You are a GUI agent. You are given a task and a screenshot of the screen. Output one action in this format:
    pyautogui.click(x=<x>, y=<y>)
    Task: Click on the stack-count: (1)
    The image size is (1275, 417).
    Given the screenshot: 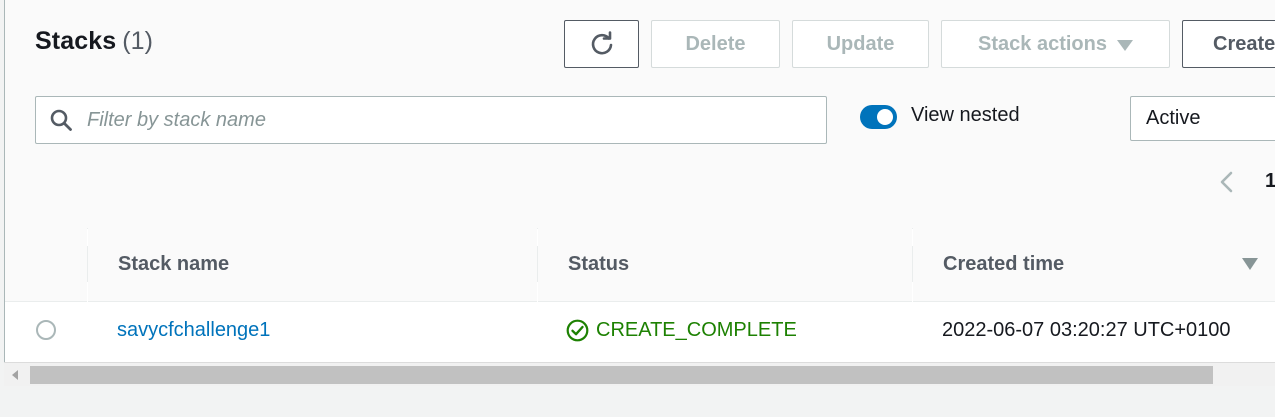 What is the action you would take?
    pyautogui.click(x=138, y=41)
    